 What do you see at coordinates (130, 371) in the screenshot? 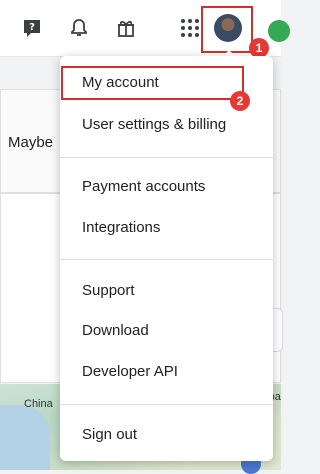
I see `menu-item-developer-api: Developer API` at bounding box center [130, 371].